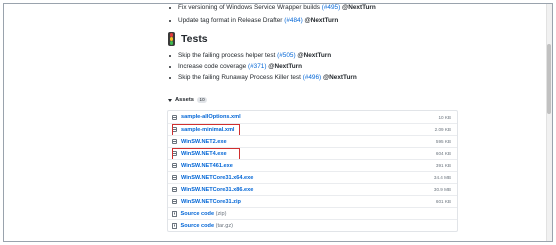  Describe the element at coordinates (442, 177) in the screenshot. I see `asset-size: 34.4 MB` at that location.